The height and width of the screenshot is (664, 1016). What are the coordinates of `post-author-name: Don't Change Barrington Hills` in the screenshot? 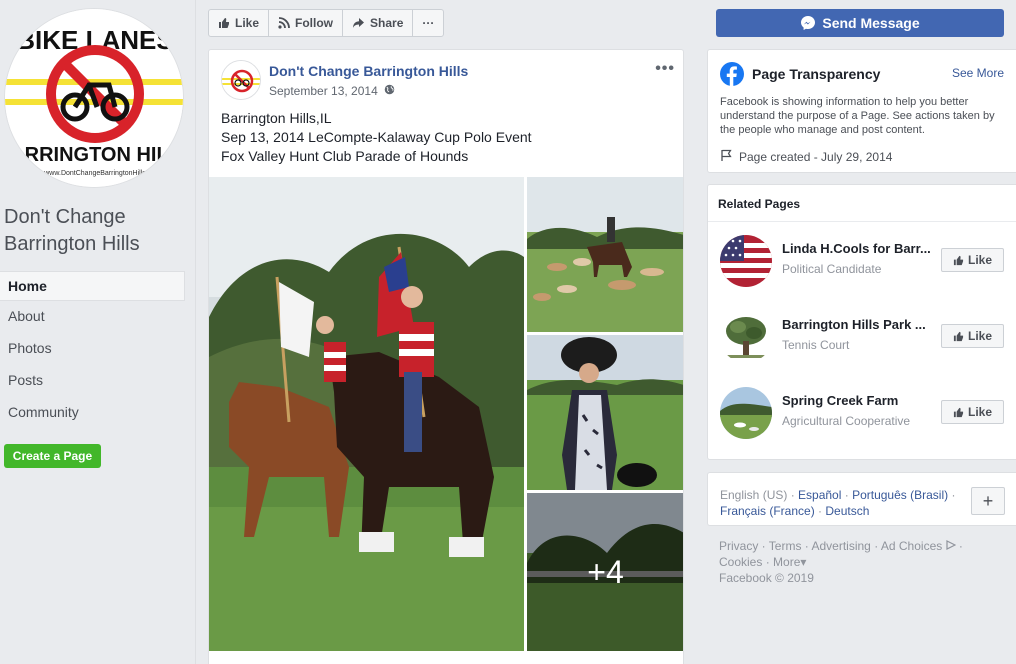 It's located at (368, 71).